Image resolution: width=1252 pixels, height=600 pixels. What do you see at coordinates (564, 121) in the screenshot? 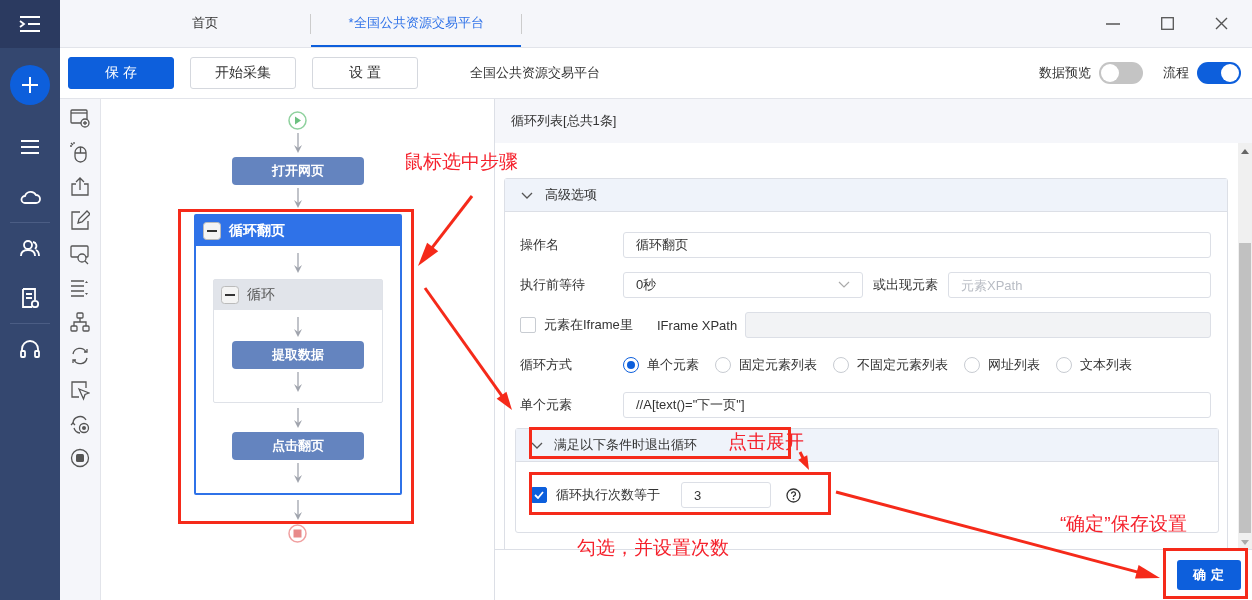
I see `panel-title: 循环列表[总共1条]` at bounding box center [564, 121].